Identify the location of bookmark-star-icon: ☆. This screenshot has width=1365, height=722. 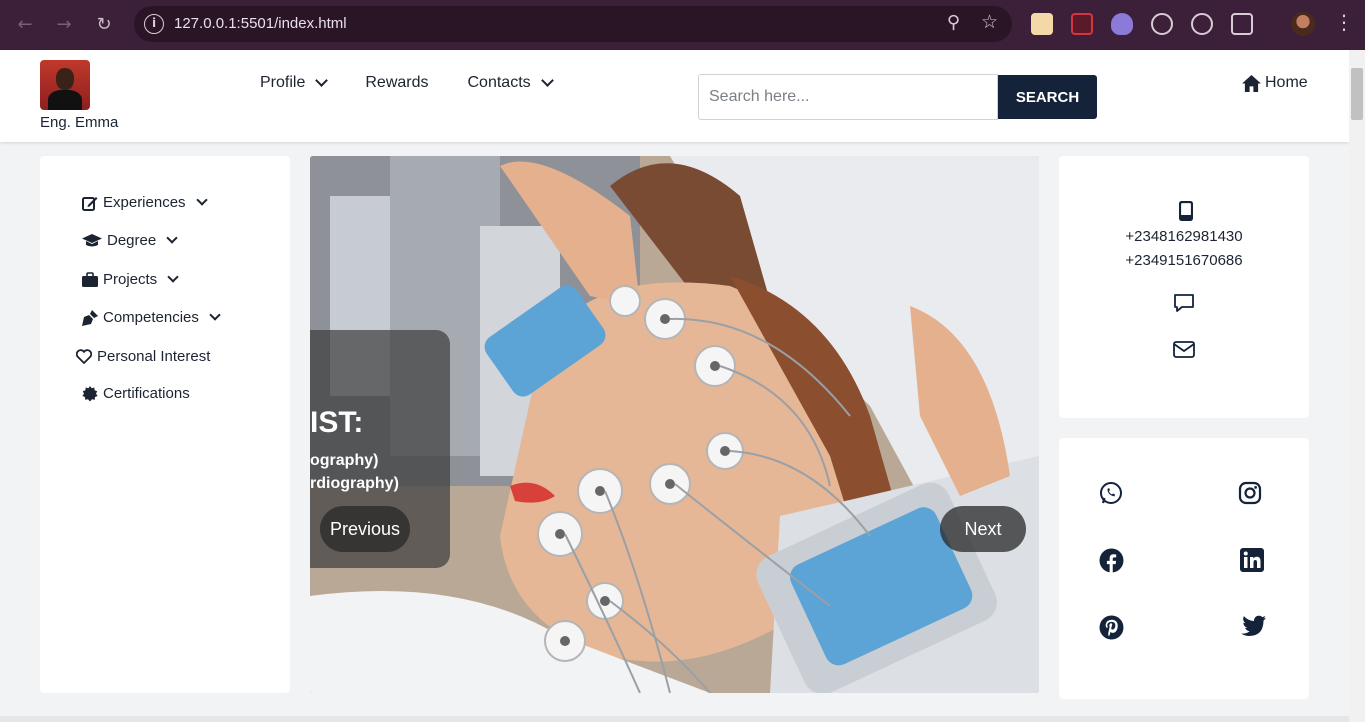
(989, 22).